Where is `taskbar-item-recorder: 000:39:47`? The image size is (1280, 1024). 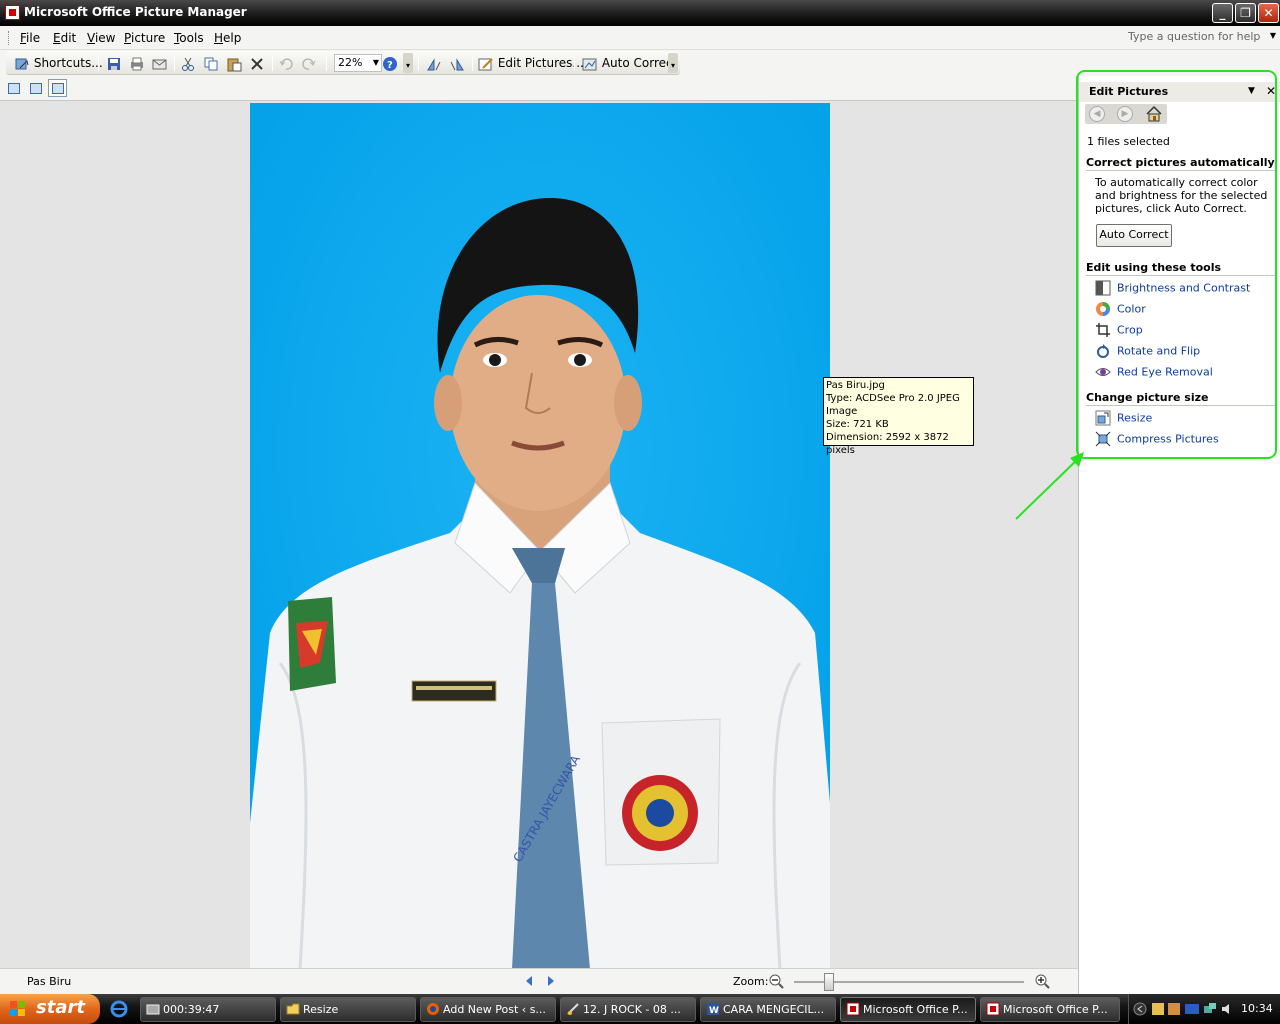 taskbar-item-recorder: 000:39:47 is located at coordinates (208, 1009).